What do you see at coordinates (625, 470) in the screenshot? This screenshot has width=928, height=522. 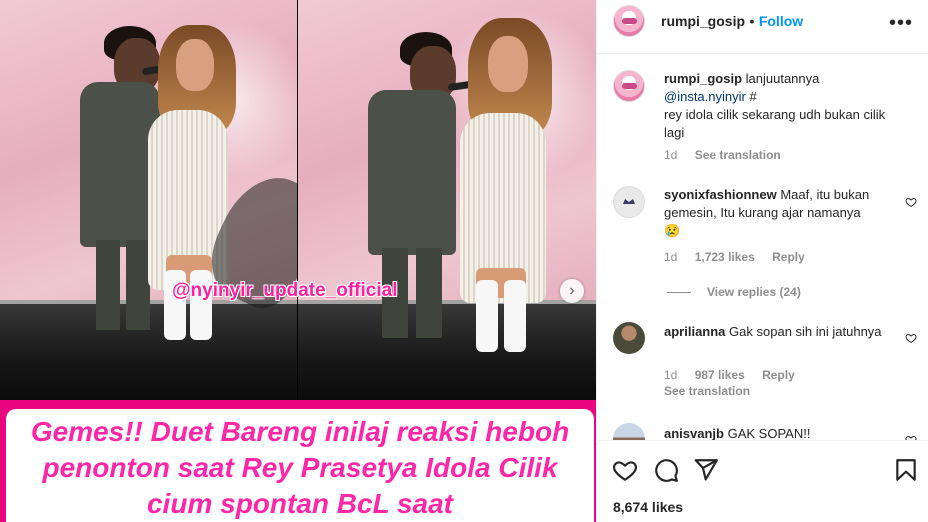 I see `like-heart-icon` at bounding box center [625, 470].